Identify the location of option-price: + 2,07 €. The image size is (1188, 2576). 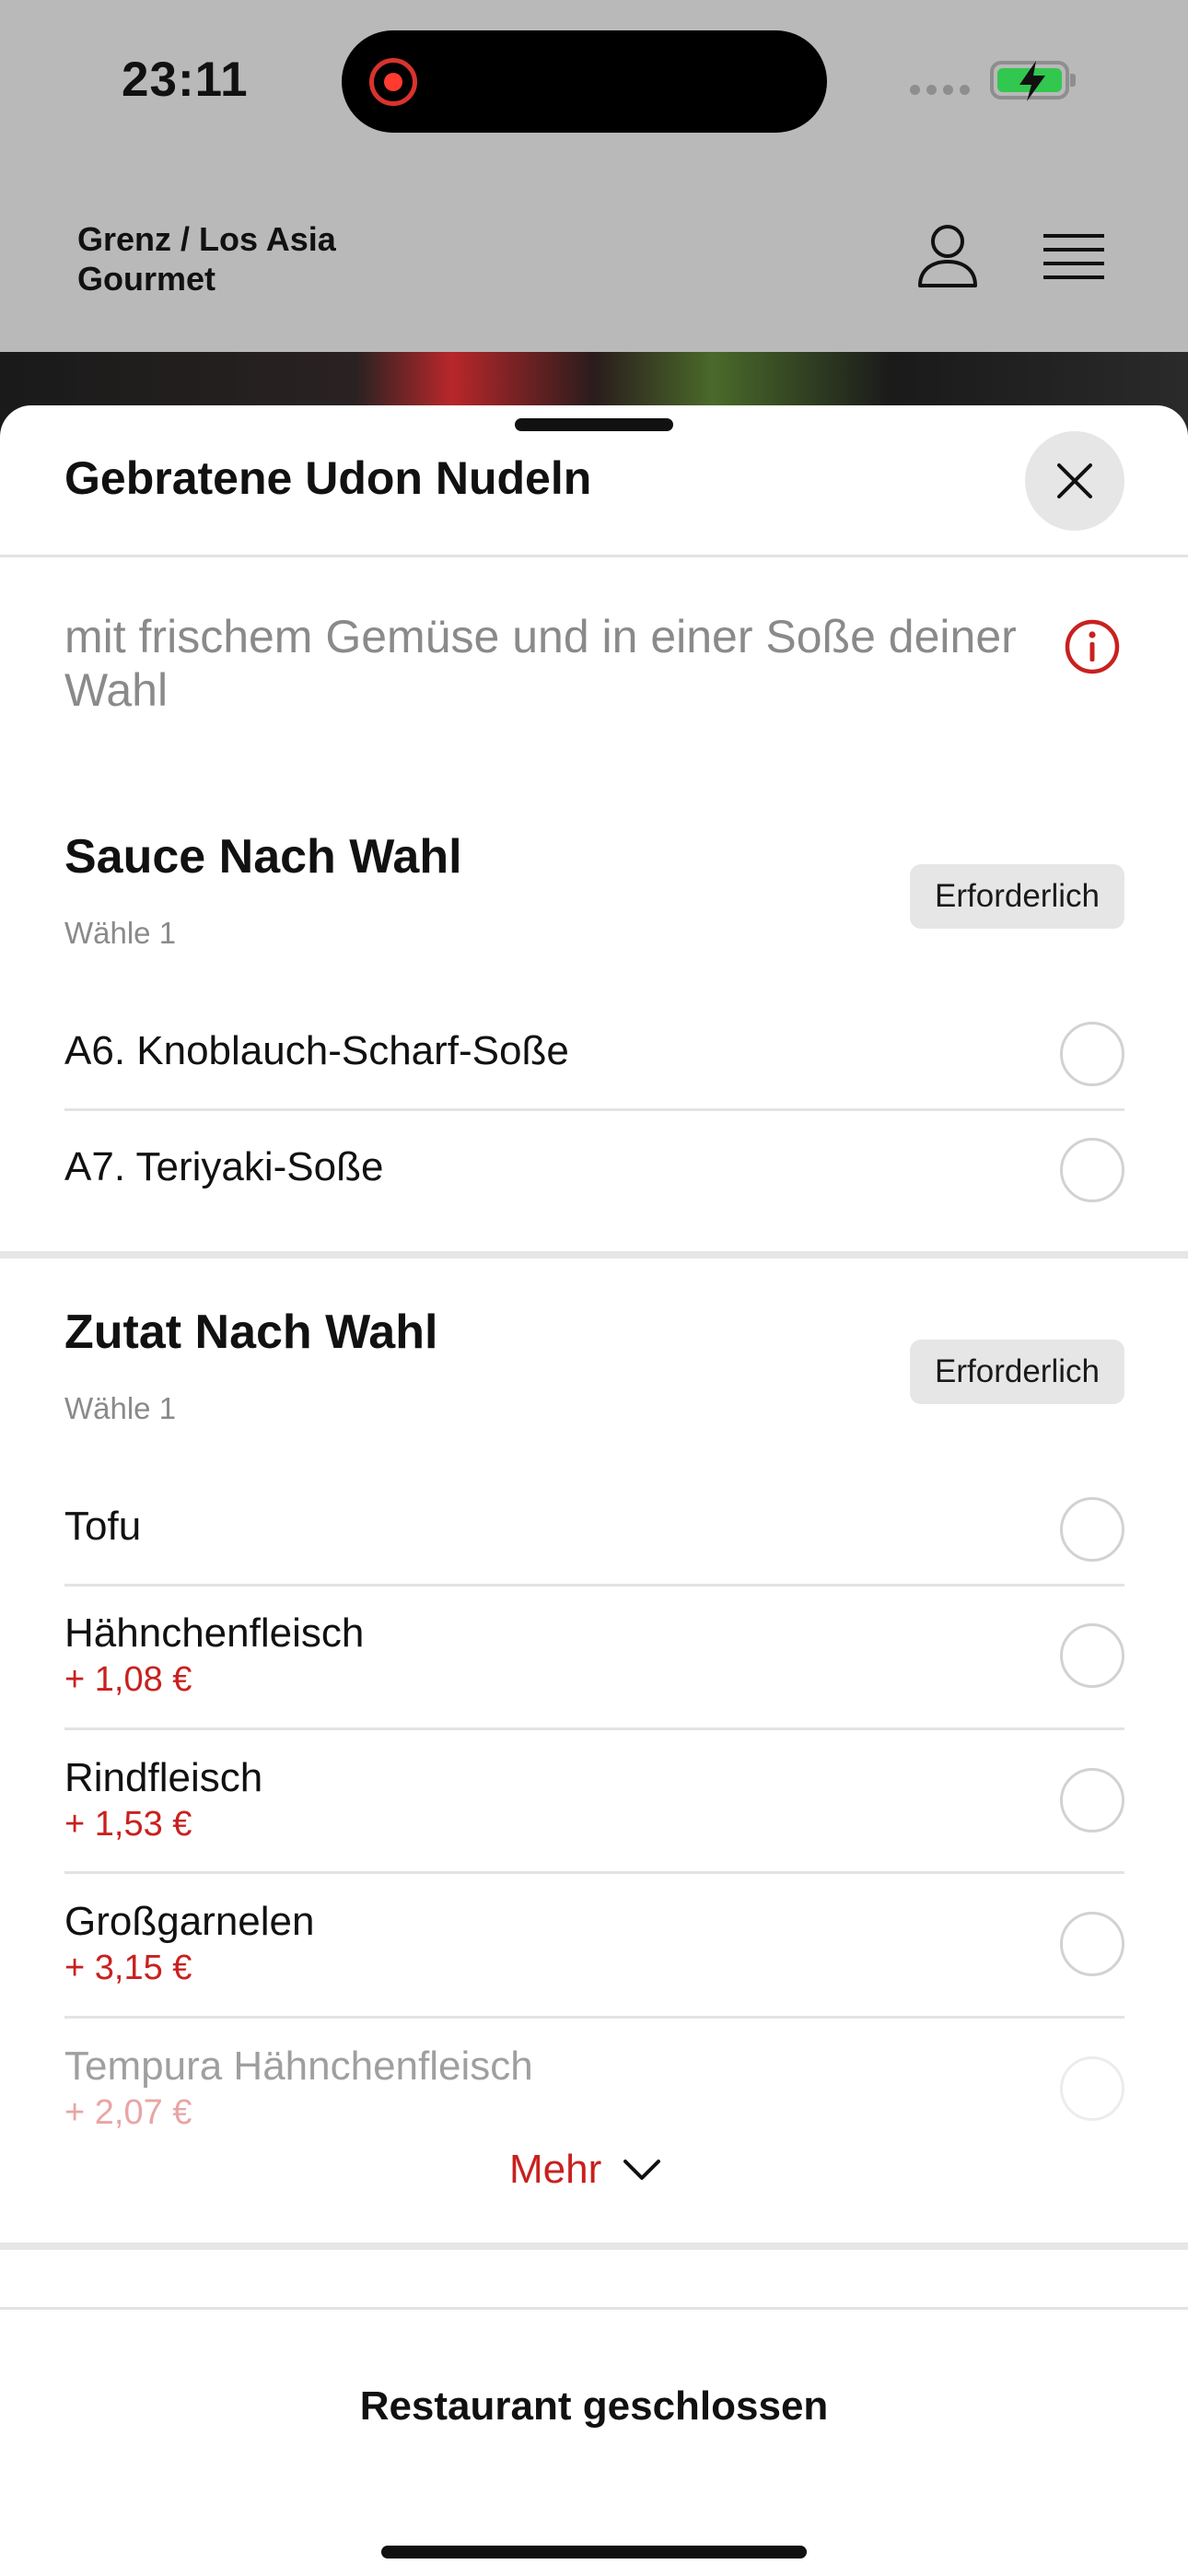
(128, 2112).